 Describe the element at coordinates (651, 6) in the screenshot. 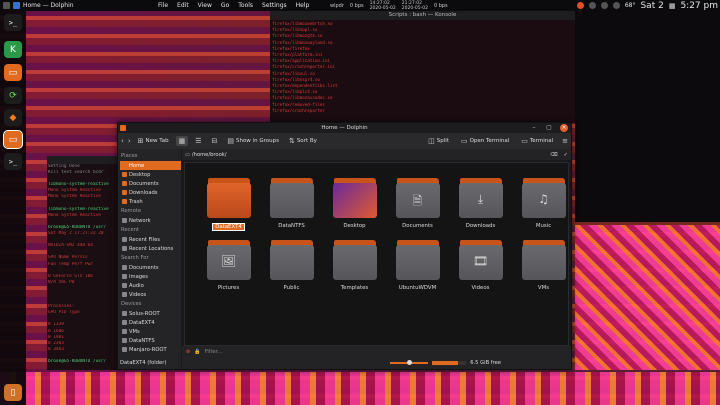

I see `panel-date: Sat 2` at that location.